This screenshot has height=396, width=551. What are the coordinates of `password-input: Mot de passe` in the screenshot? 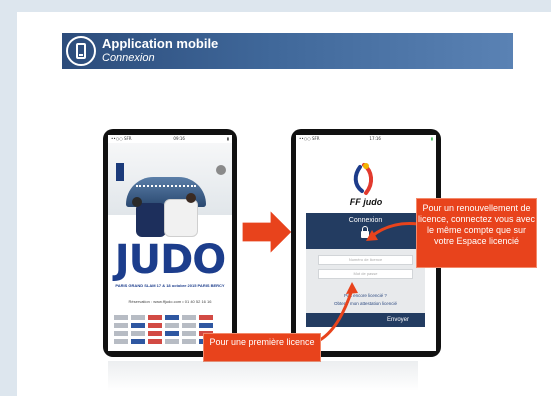 It's located at (365, 274).